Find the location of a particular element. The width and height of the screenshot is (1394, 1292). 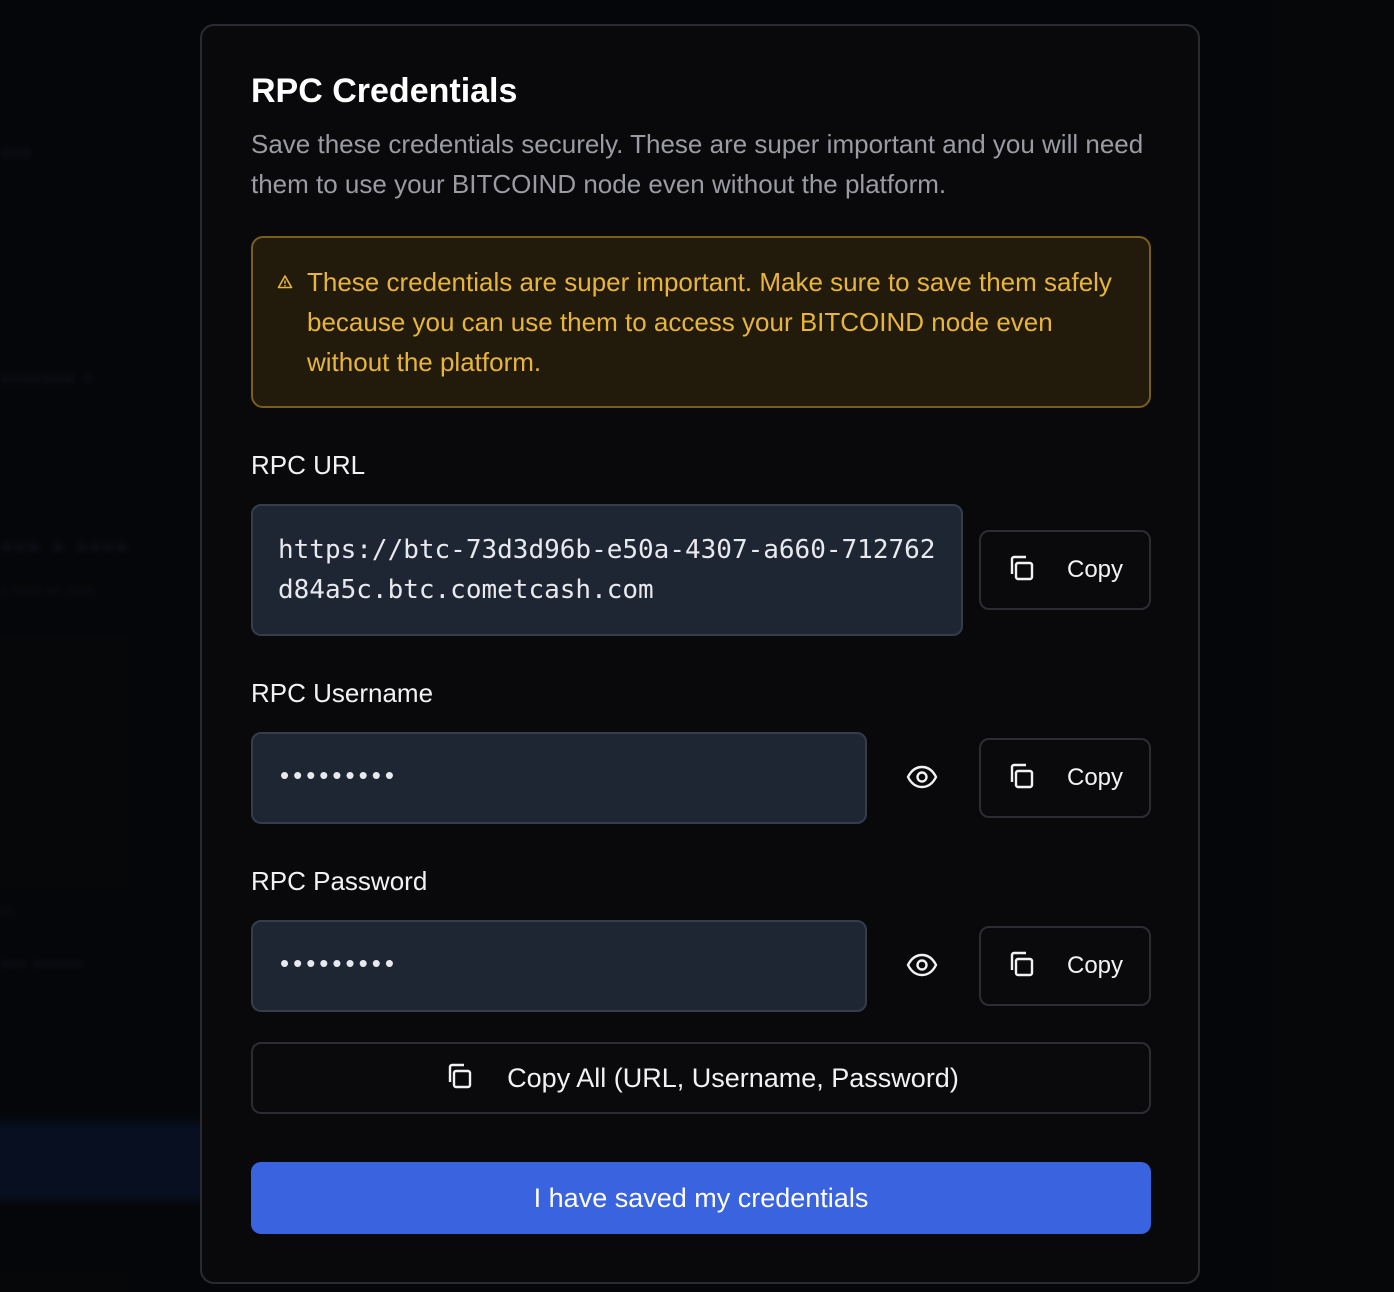

copy-url-button: Copy is located at coordinates (1065, 570).